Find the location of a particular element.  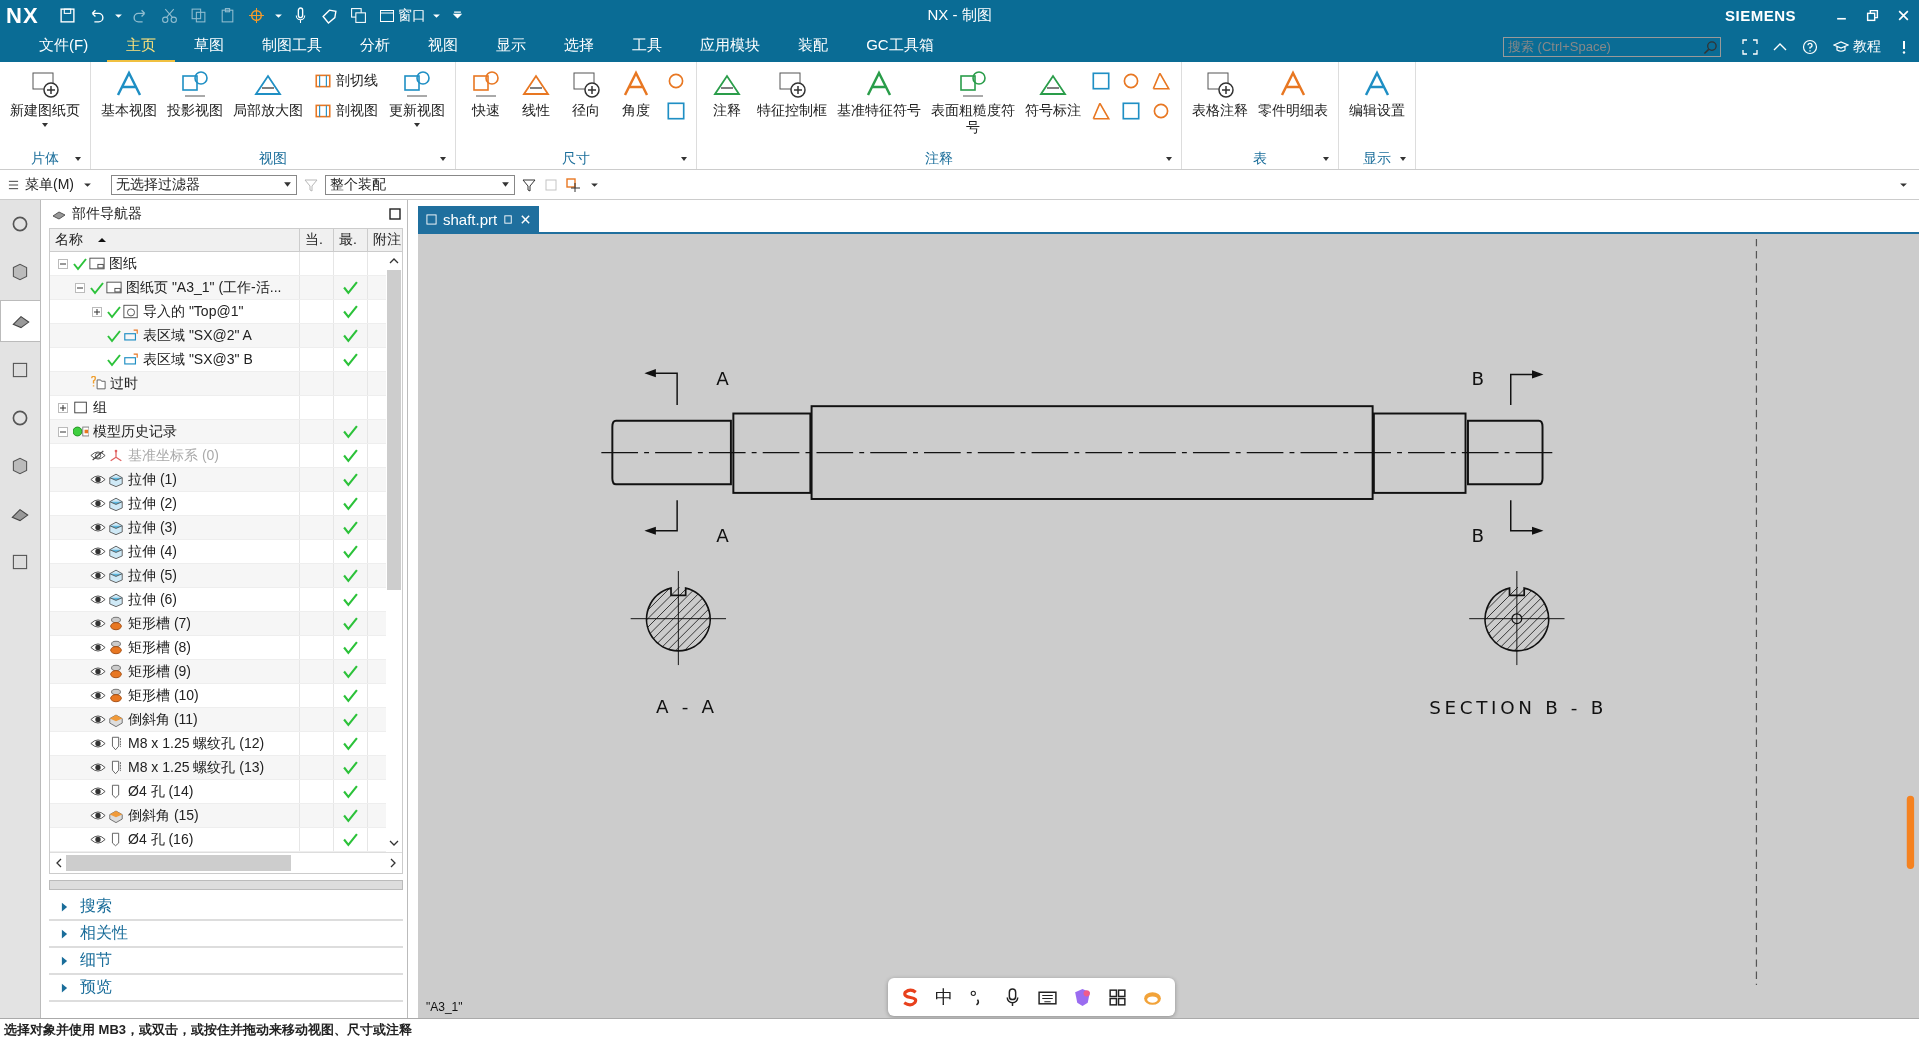

pin-icon is located at coordinates (509, 219).